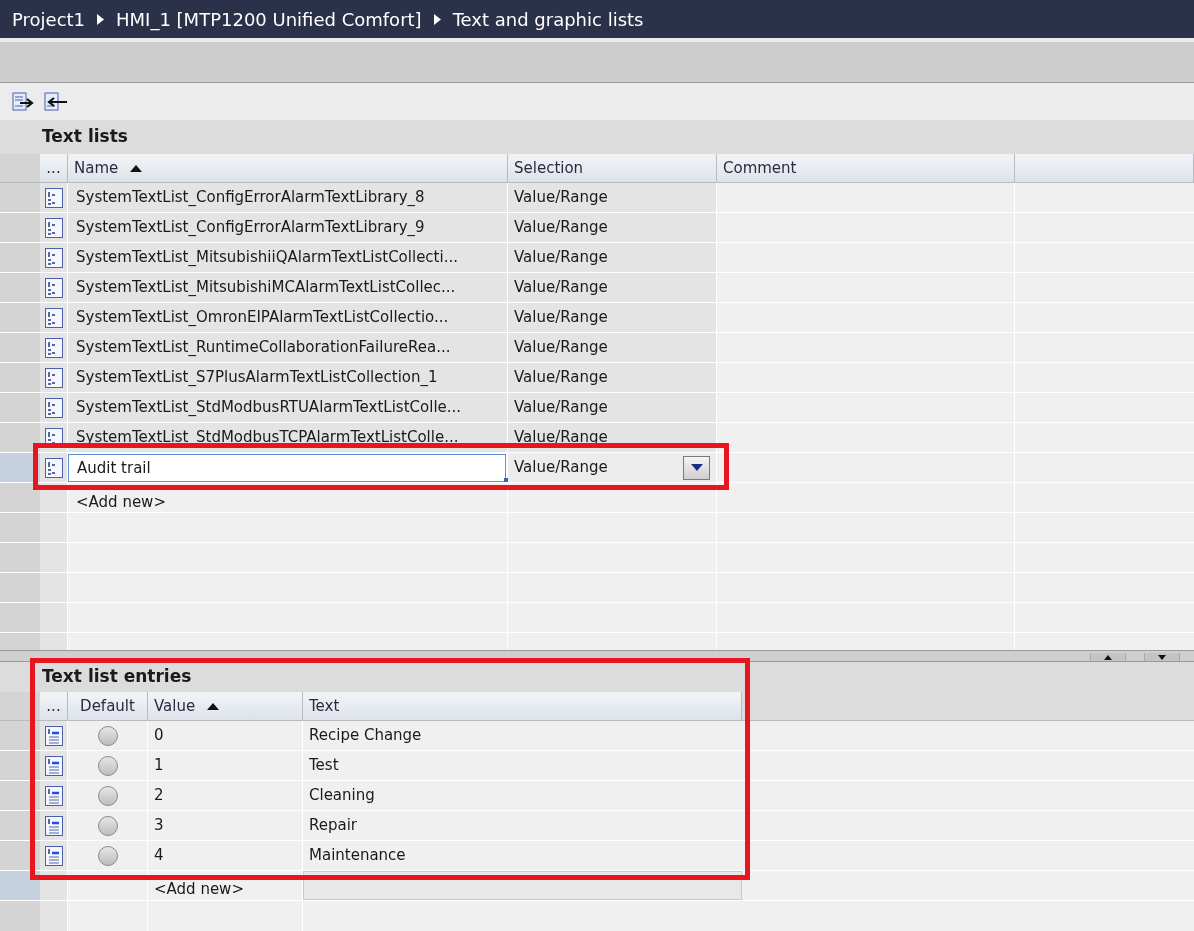 The image size is (1194, 931). Describe the element at coordinates (522, 706) in the screenshot. I see `column-header: Text` at that location.